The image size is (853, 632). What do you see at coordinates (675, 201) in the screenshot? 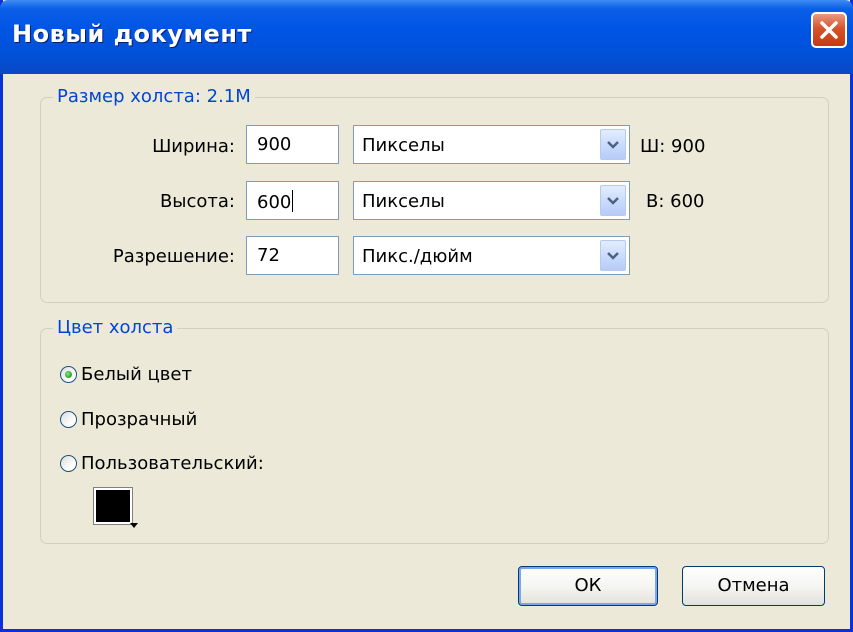
I see `height-info: В: 600` at bounding box center [675, 201].